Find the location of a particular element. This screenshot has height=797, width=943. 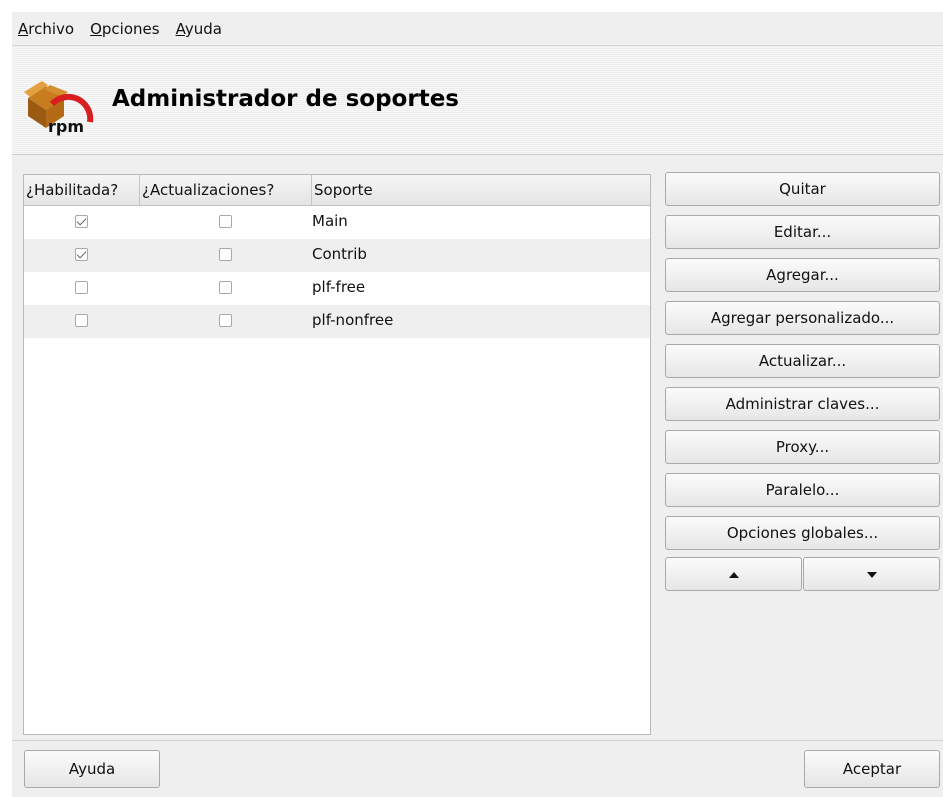

svg-text: rpm is located at coordinates (66, 126).